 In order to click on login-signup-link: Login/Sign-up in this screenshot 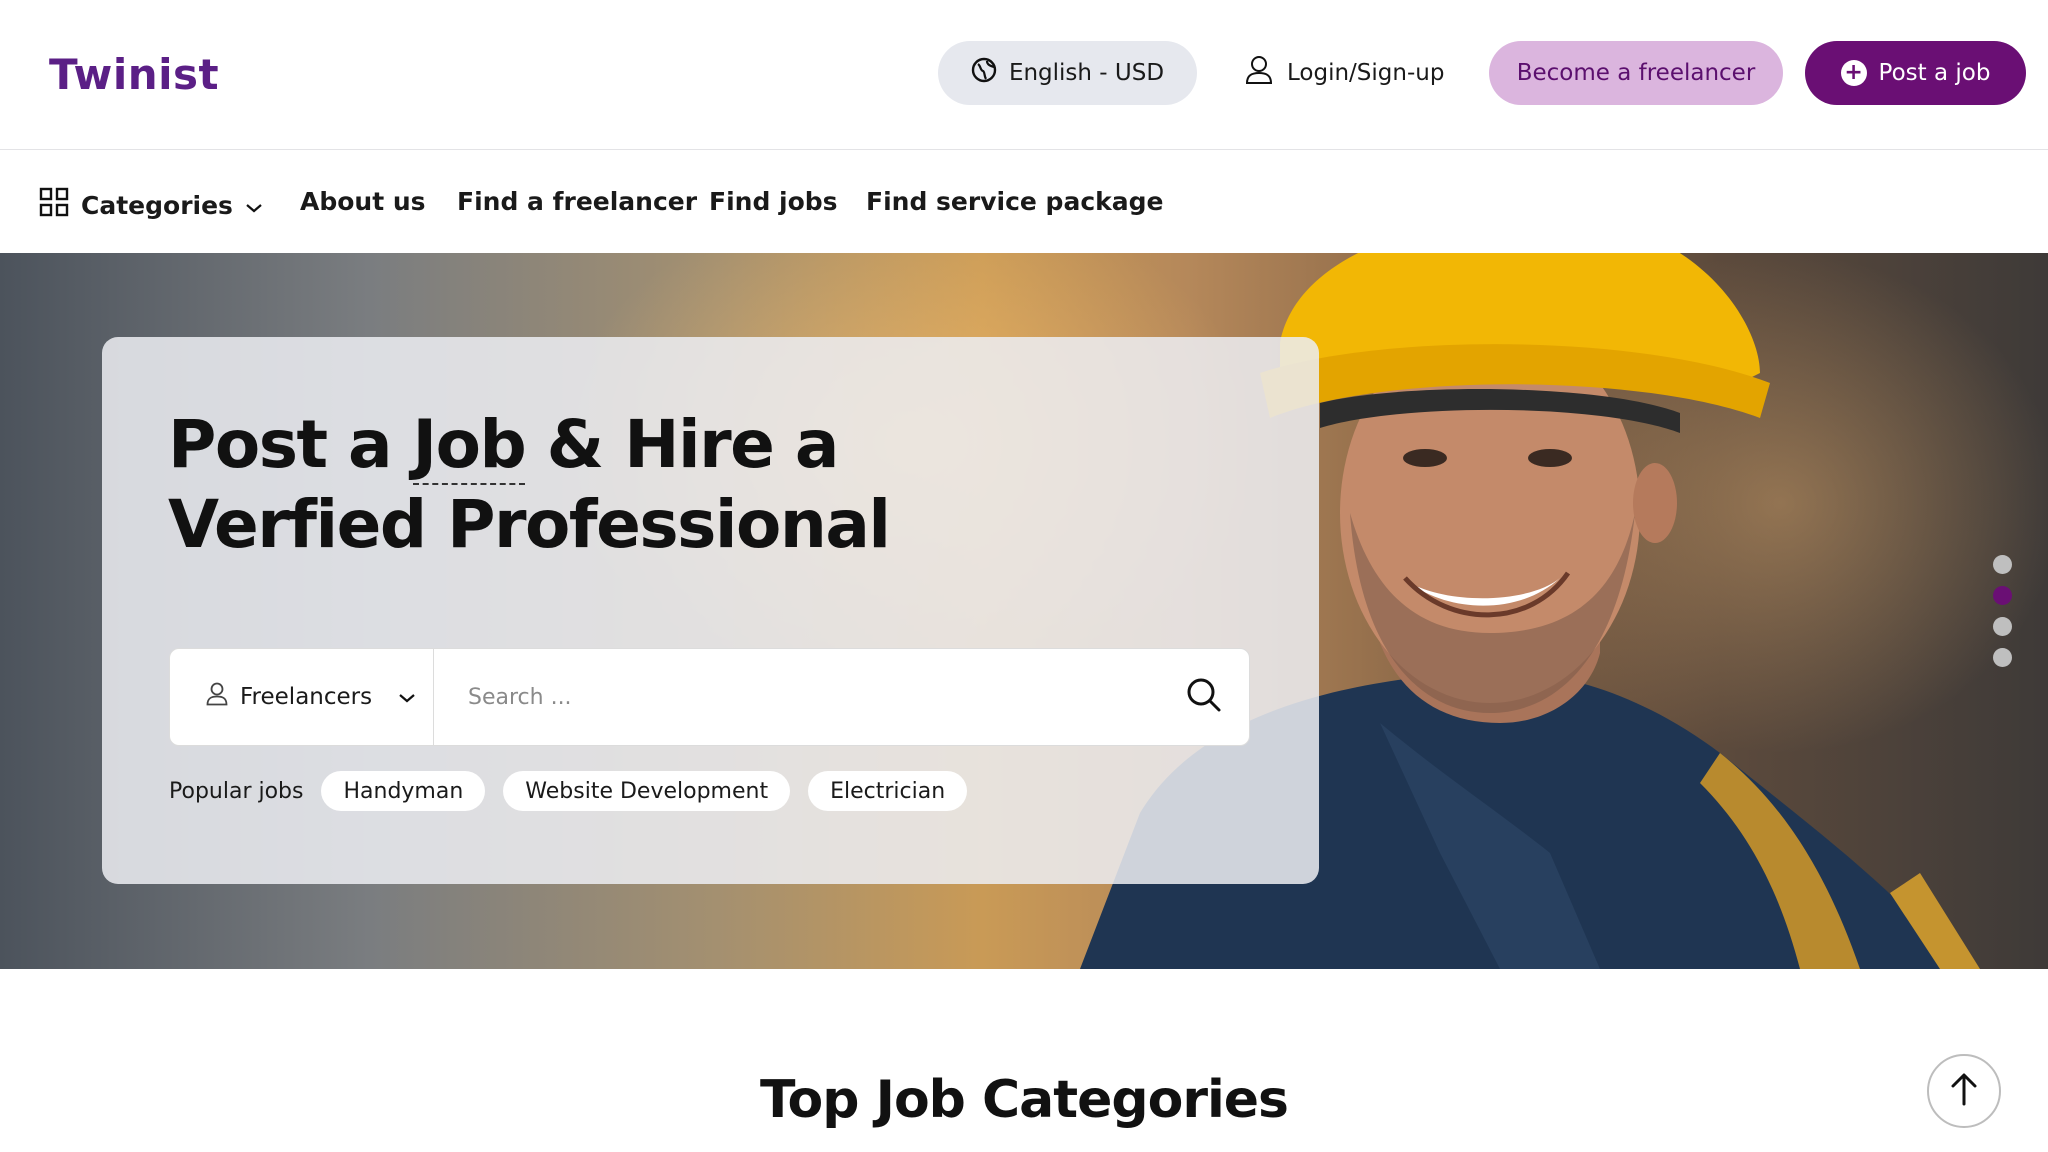, I will do `click(1344, 73)`.